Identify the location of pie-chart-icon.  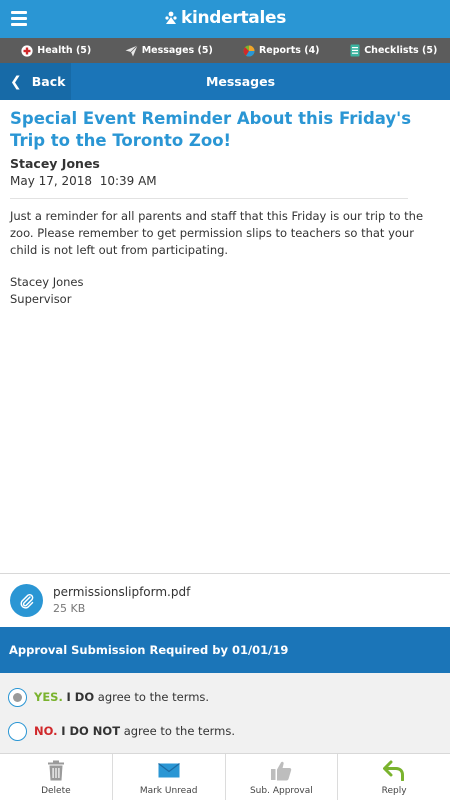
(249, 50).